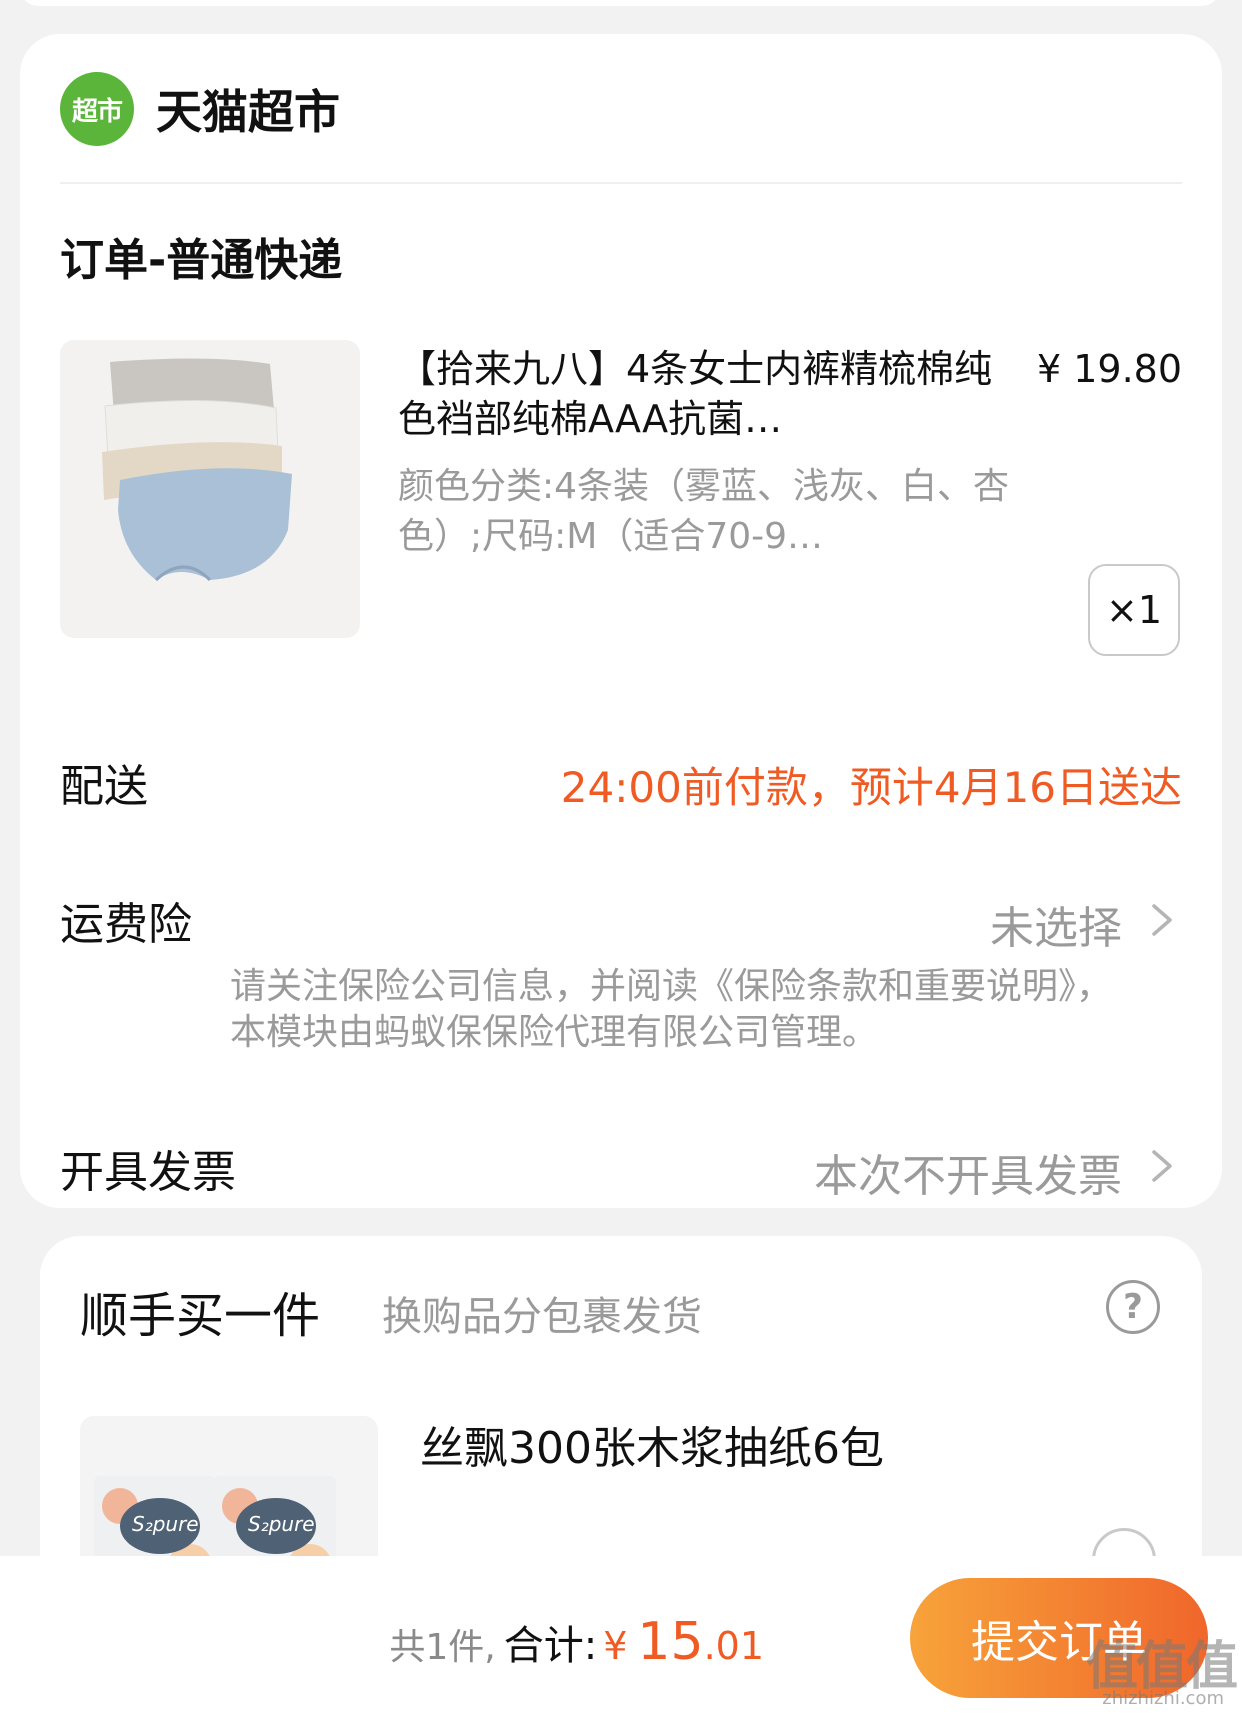  I want to click on addon-title: 顺手买一件, so click(200, 1316).